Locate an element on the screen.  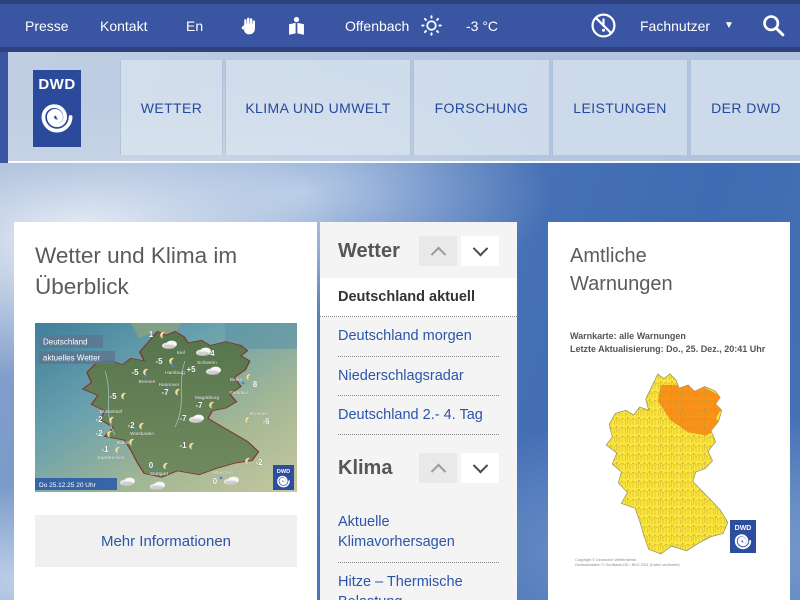
overview-title: Wetter und Klima im Überblick is located at coordinates (136, 271).